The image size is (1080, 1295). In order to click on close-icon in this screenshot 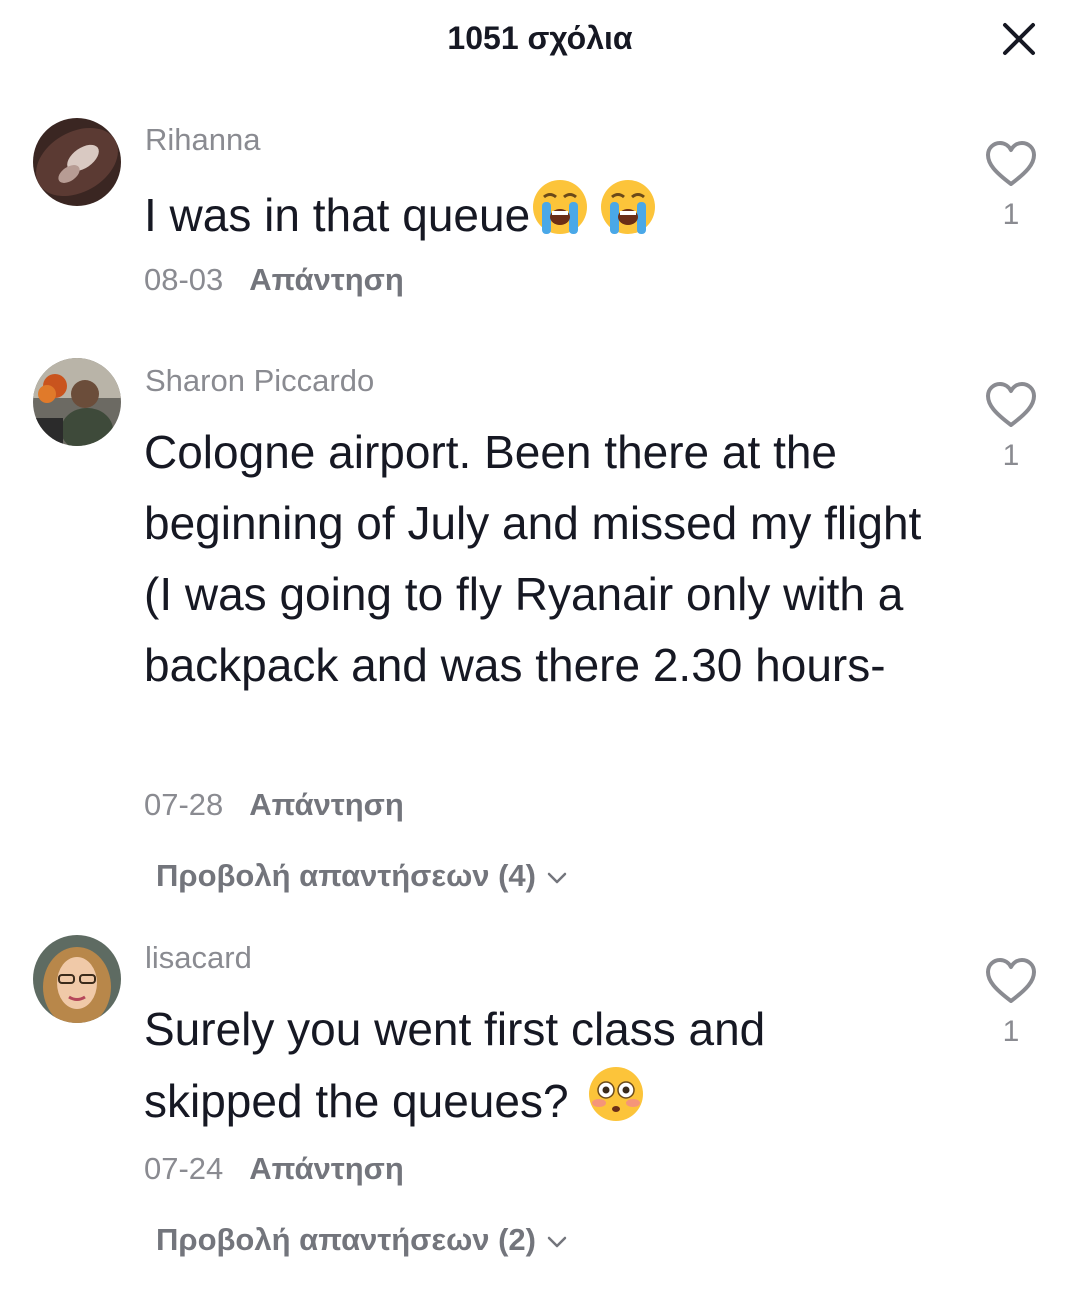, I will do `click(1019, 39)`.